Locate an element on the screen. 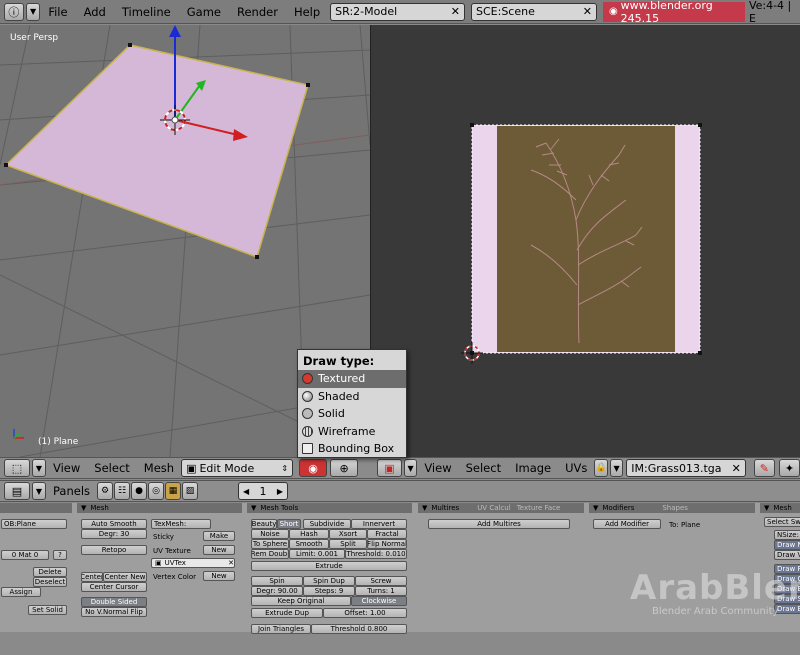 The width and height of the screenshot is (800, 655). menu-game: Game is located at coordinates (204, 12).